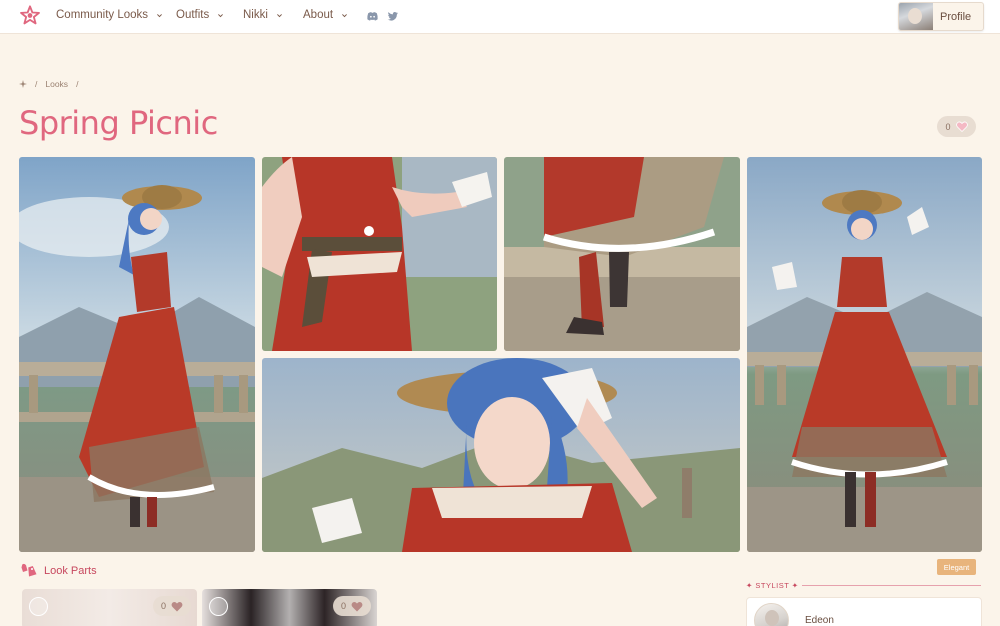 This screenshot has height=626, width=1000. I want to click on nav-item-label: Nikki, so click(255, 15).